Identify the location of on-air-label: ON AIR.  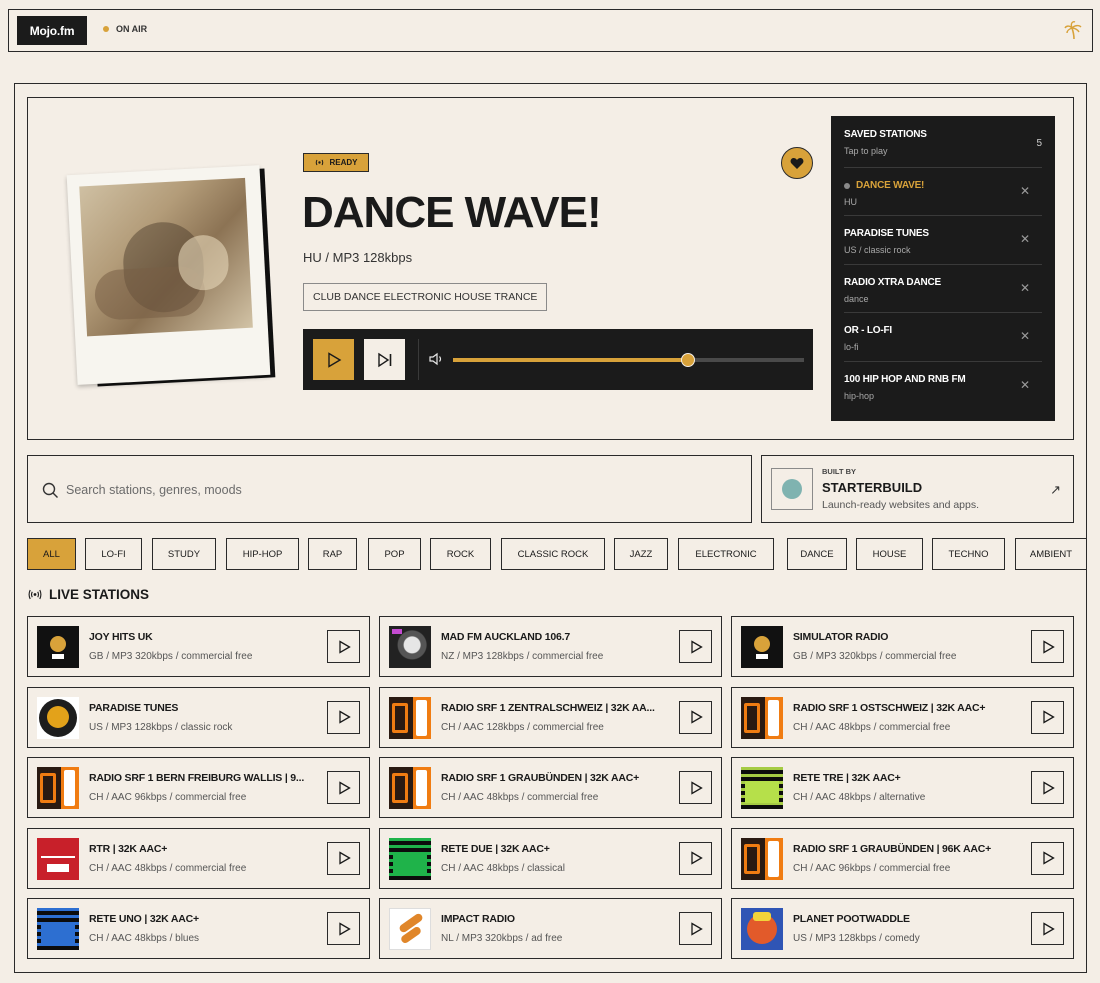
(132, 29).